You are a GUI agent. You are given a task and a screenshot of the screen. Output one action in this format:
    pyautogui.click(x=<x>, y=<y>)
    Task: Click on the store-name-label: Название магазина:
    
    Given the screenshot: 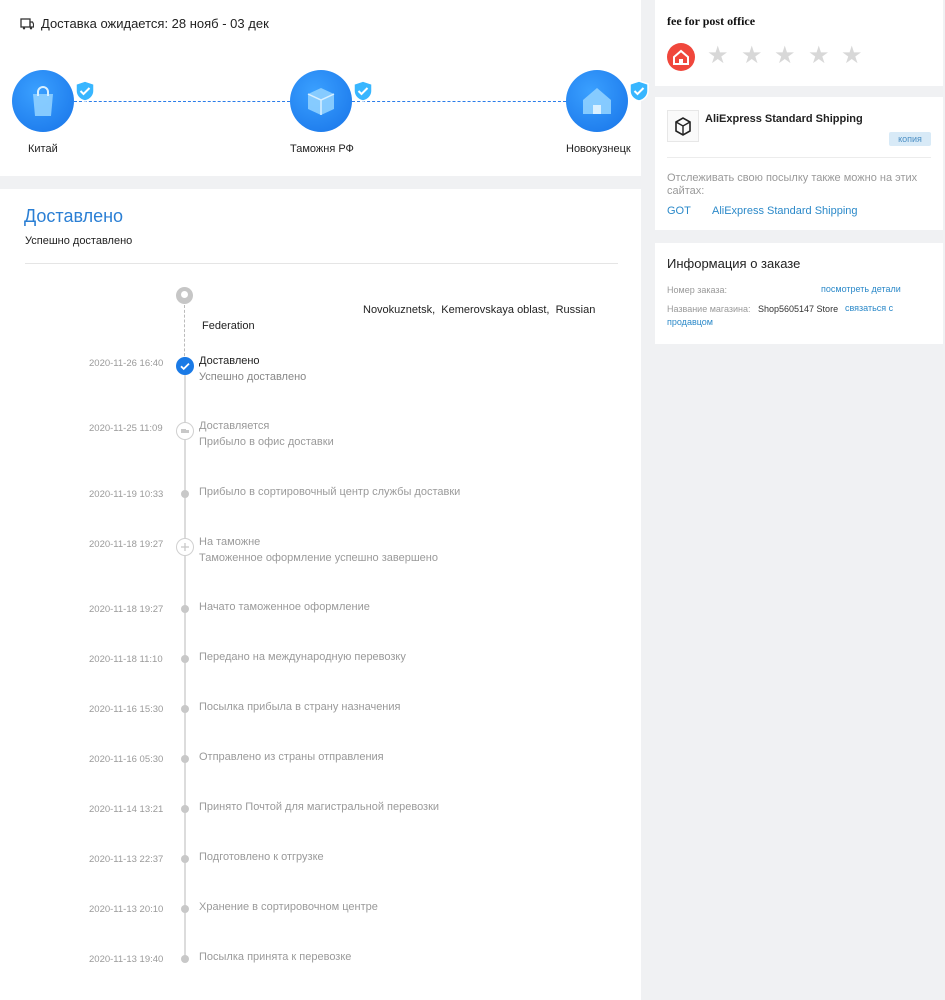 What is the action you would take?
    pyautogui.click(x=709, y=309)
    